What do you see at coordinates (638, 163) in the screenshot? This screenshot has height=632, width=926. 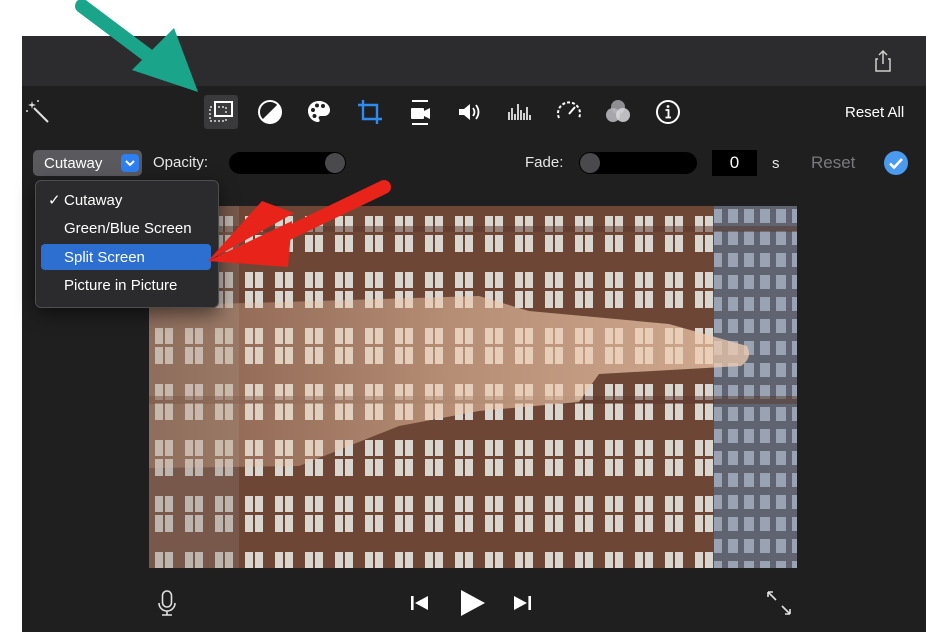 I see `fade-slider` at bounding box center [638, 163].